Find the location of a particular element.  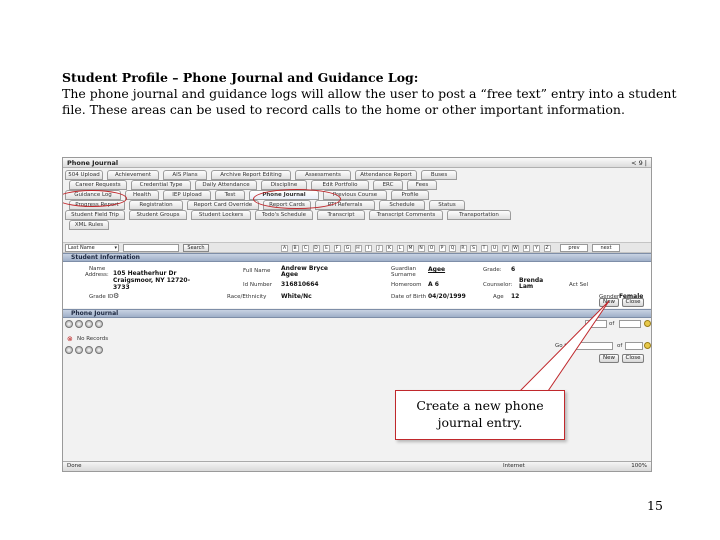

alpha-filter-z: Z is located at coordinates (547, 248).